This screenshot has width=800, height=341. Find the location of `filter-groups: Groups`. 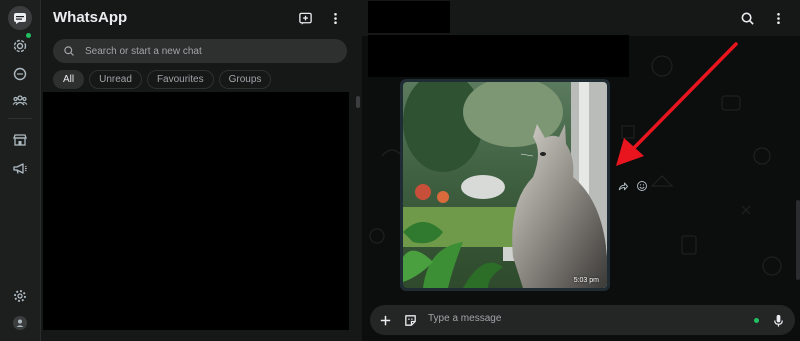

filter-groups: Groups is located at coordinates (245, 79).